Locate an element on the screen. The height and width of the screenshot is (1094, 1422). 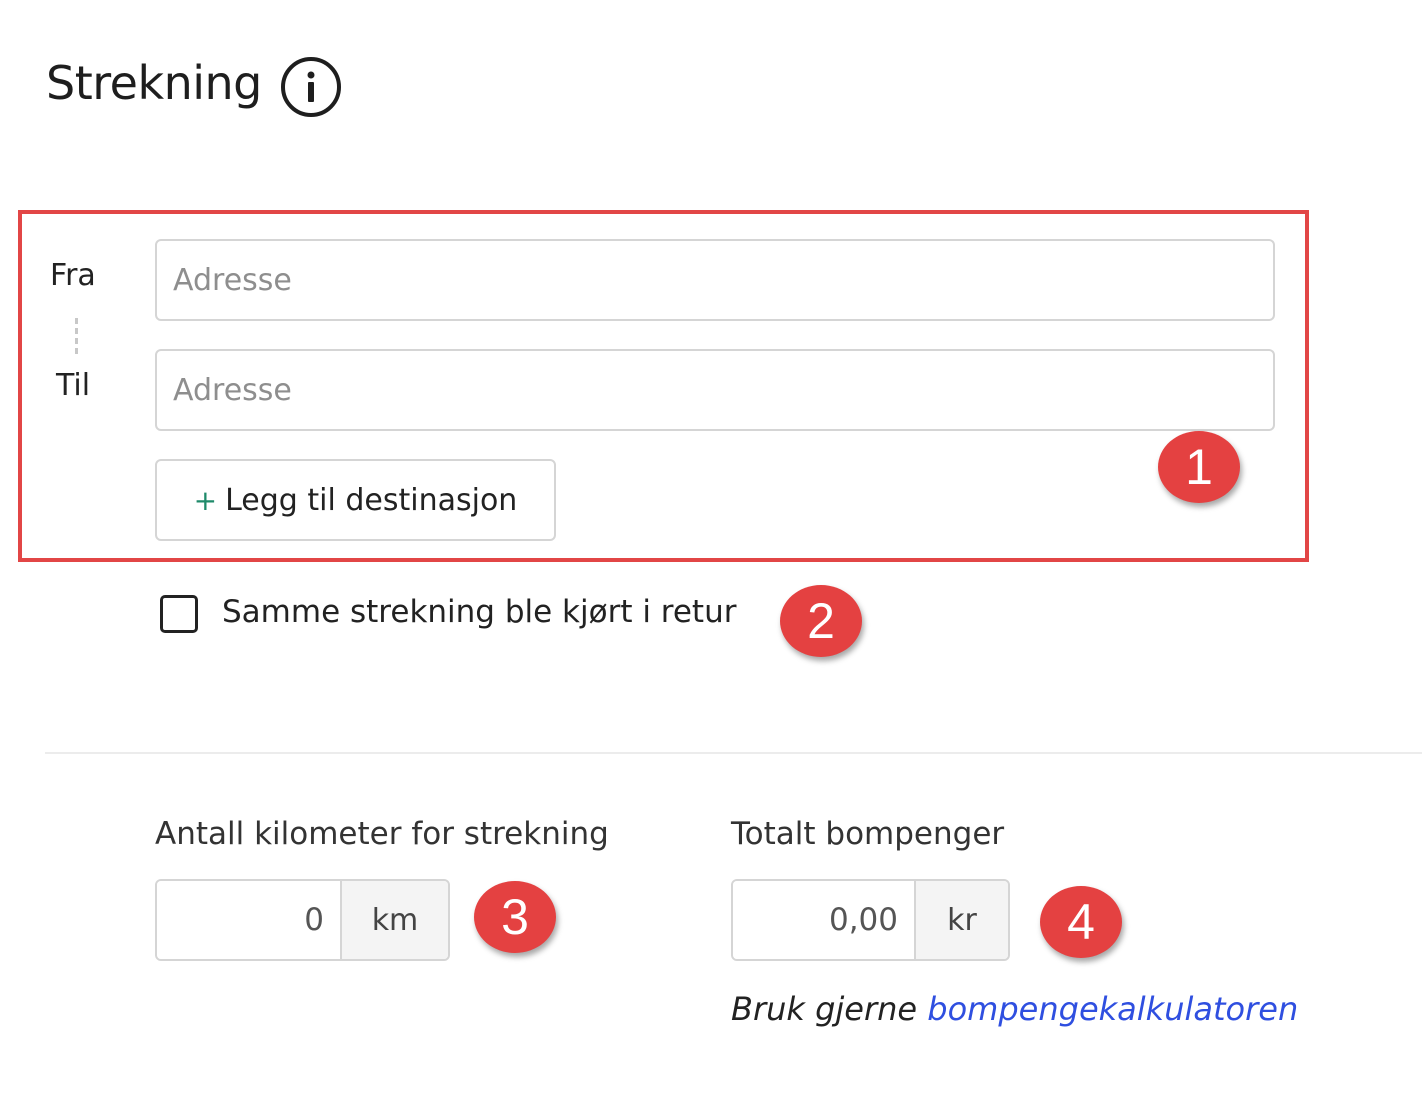
toll-field: kr is located at coordinates (870, 920).